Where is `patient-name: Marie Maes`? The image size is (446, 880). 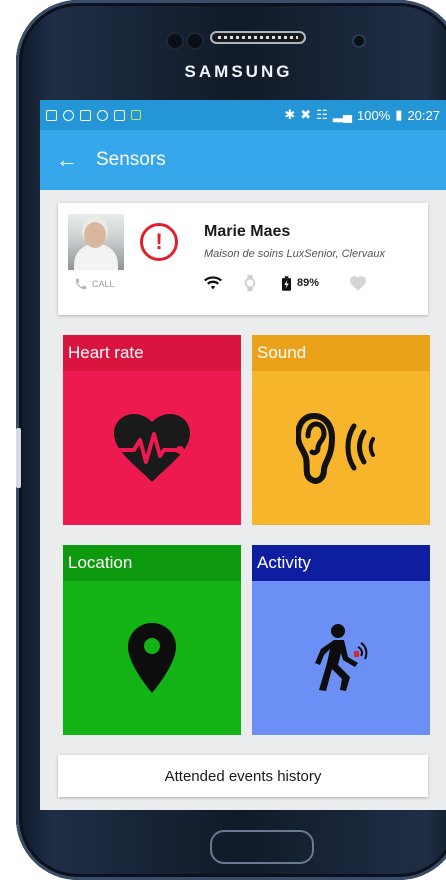
patient-name: Marie Maes is located at coordinates (247, 231).